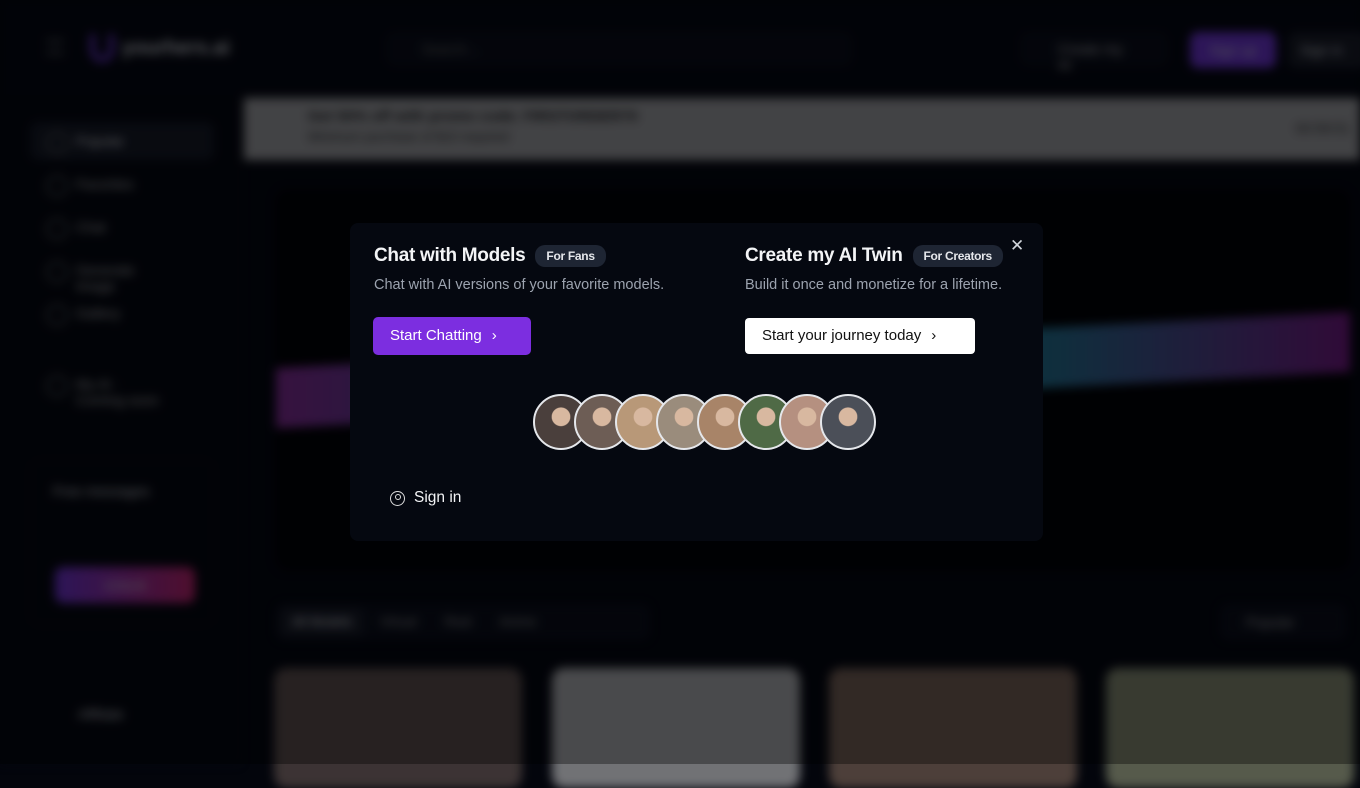 This screenshot has width=1360, height=788. What do you see at coordinates (570, 256) in the screenshot?
I see `fans-badge: For Fans` at bounding box center [570, 256].